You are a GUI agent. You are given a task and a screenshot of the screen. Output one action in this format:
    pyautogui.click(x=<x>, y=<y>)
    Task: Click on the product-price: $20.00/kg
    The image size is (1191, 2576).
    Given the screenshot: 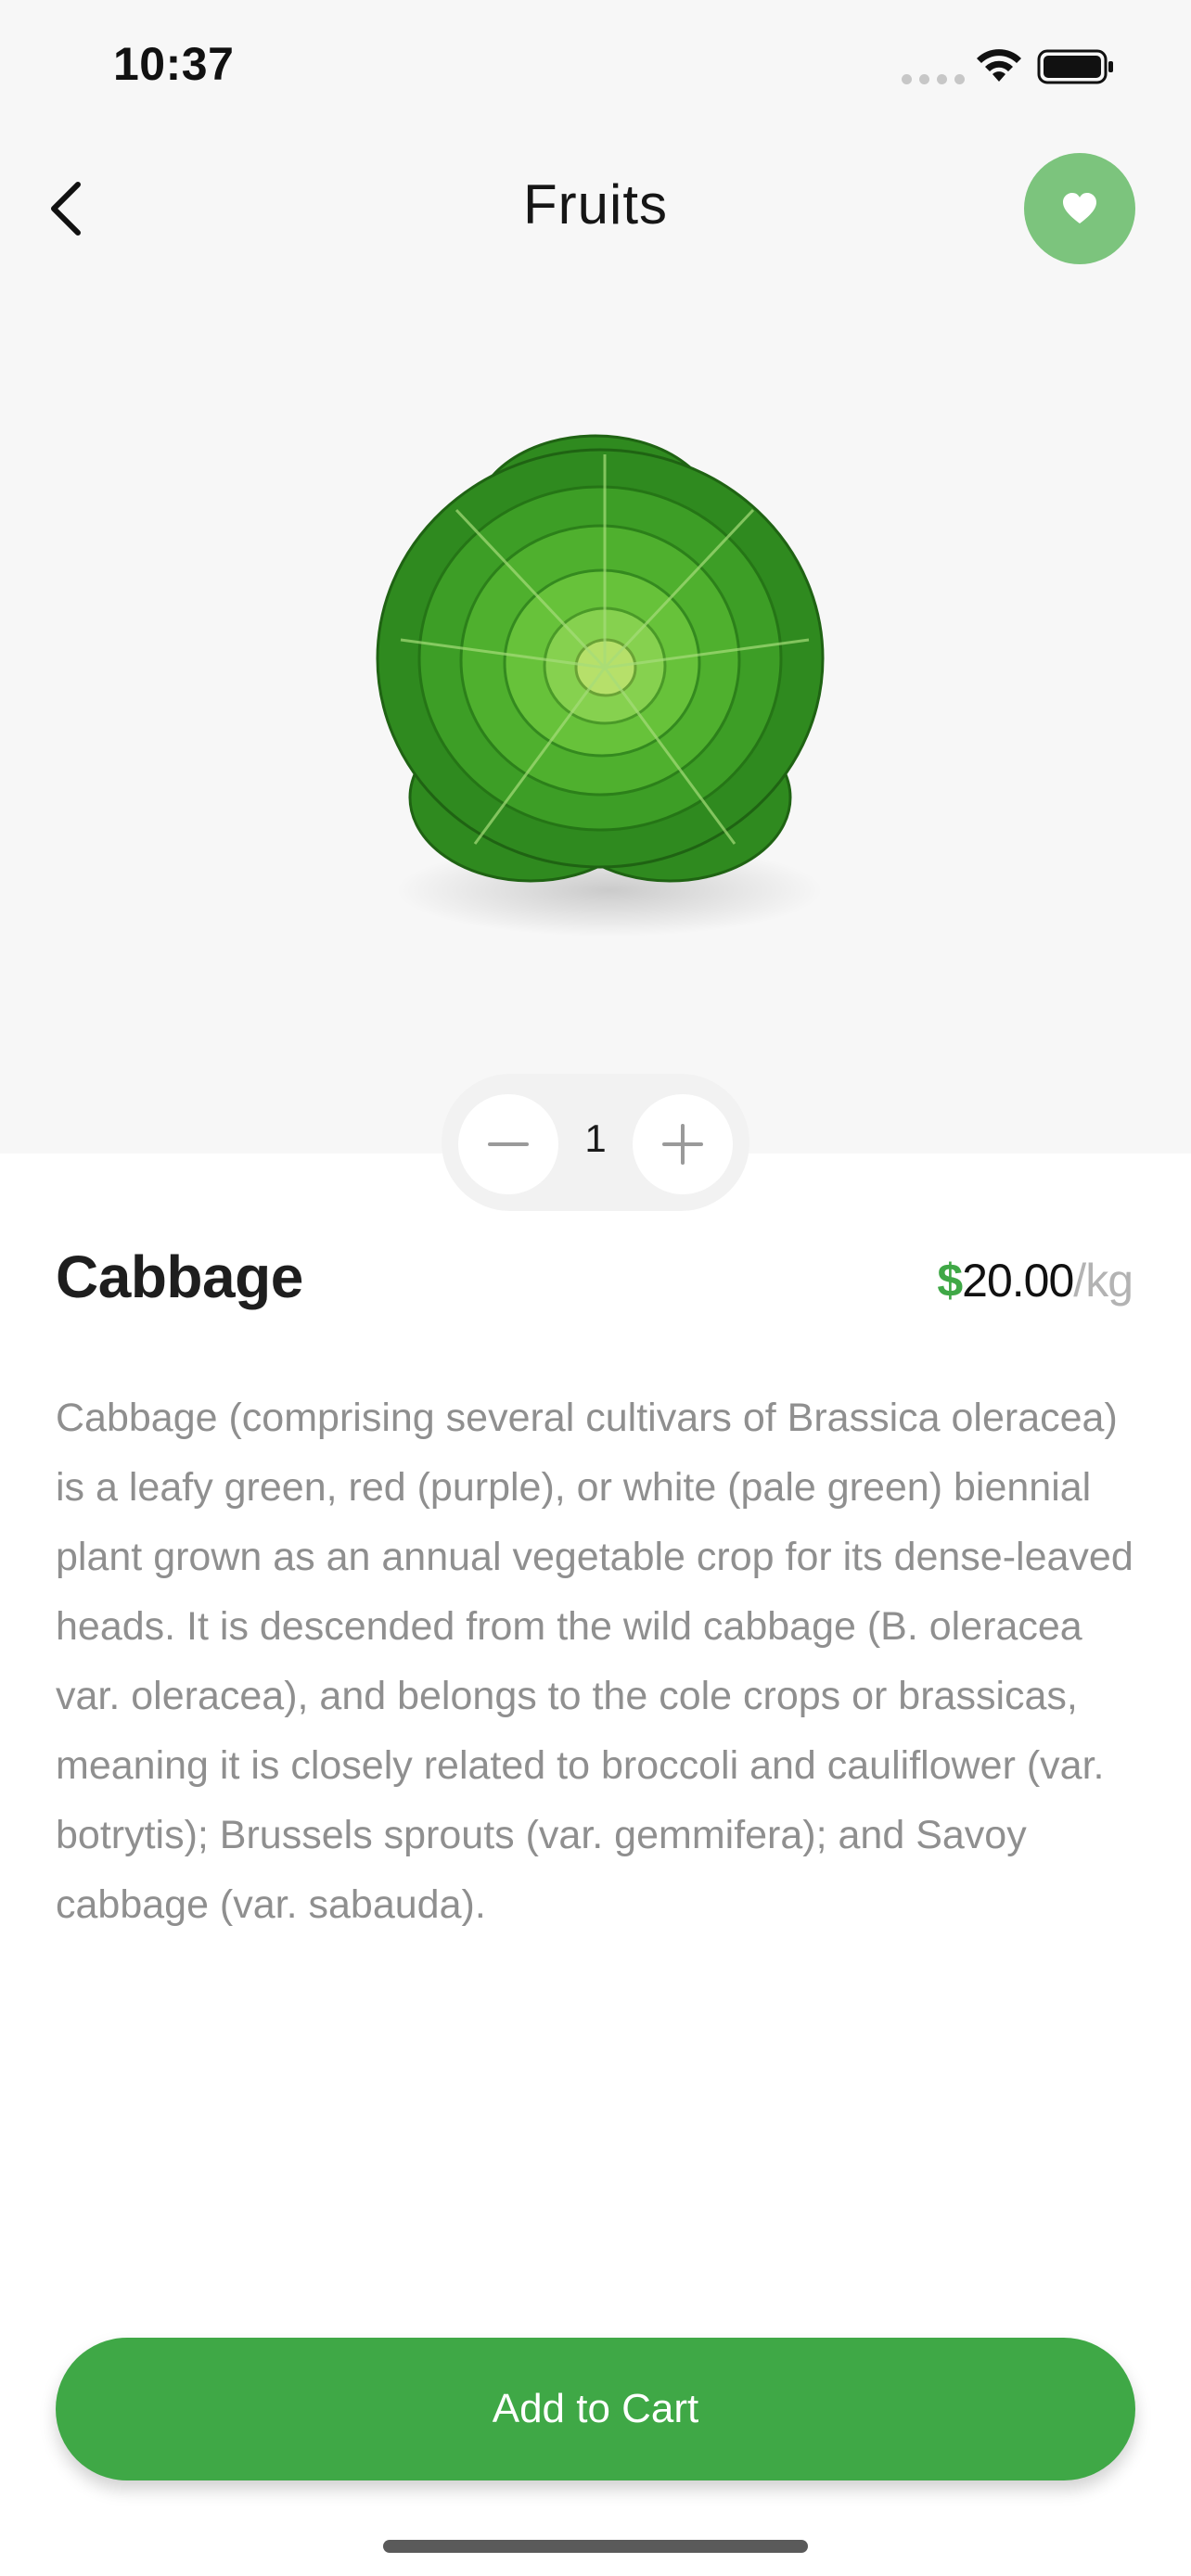 What is the action you would take?
    pyautogui.click(x=1035, y=1280)
    